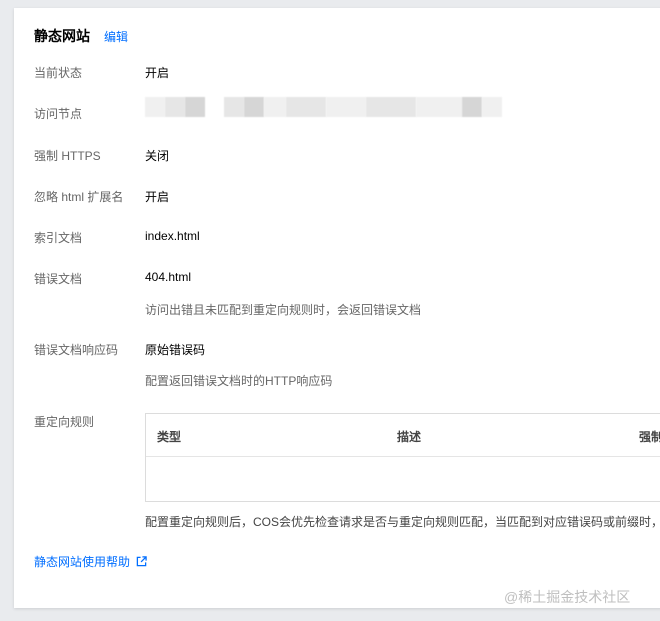  I want to click on column-force: 强制, so click(649, 437).